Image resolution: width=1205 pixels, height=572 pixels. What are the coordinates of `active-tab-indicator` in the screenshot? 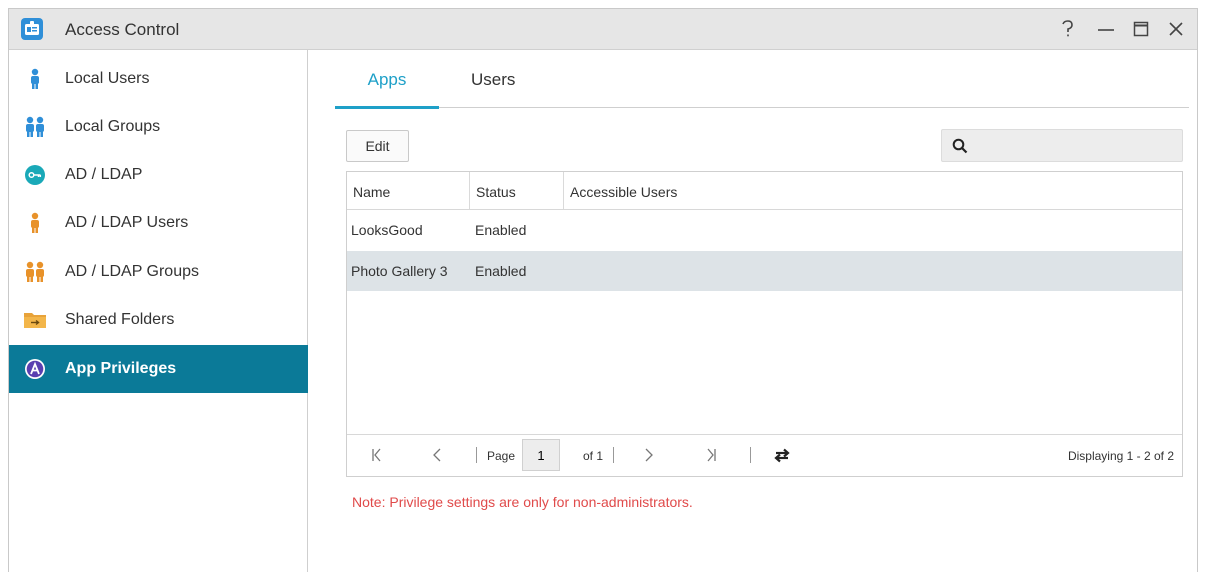 It's located at (387, 107).